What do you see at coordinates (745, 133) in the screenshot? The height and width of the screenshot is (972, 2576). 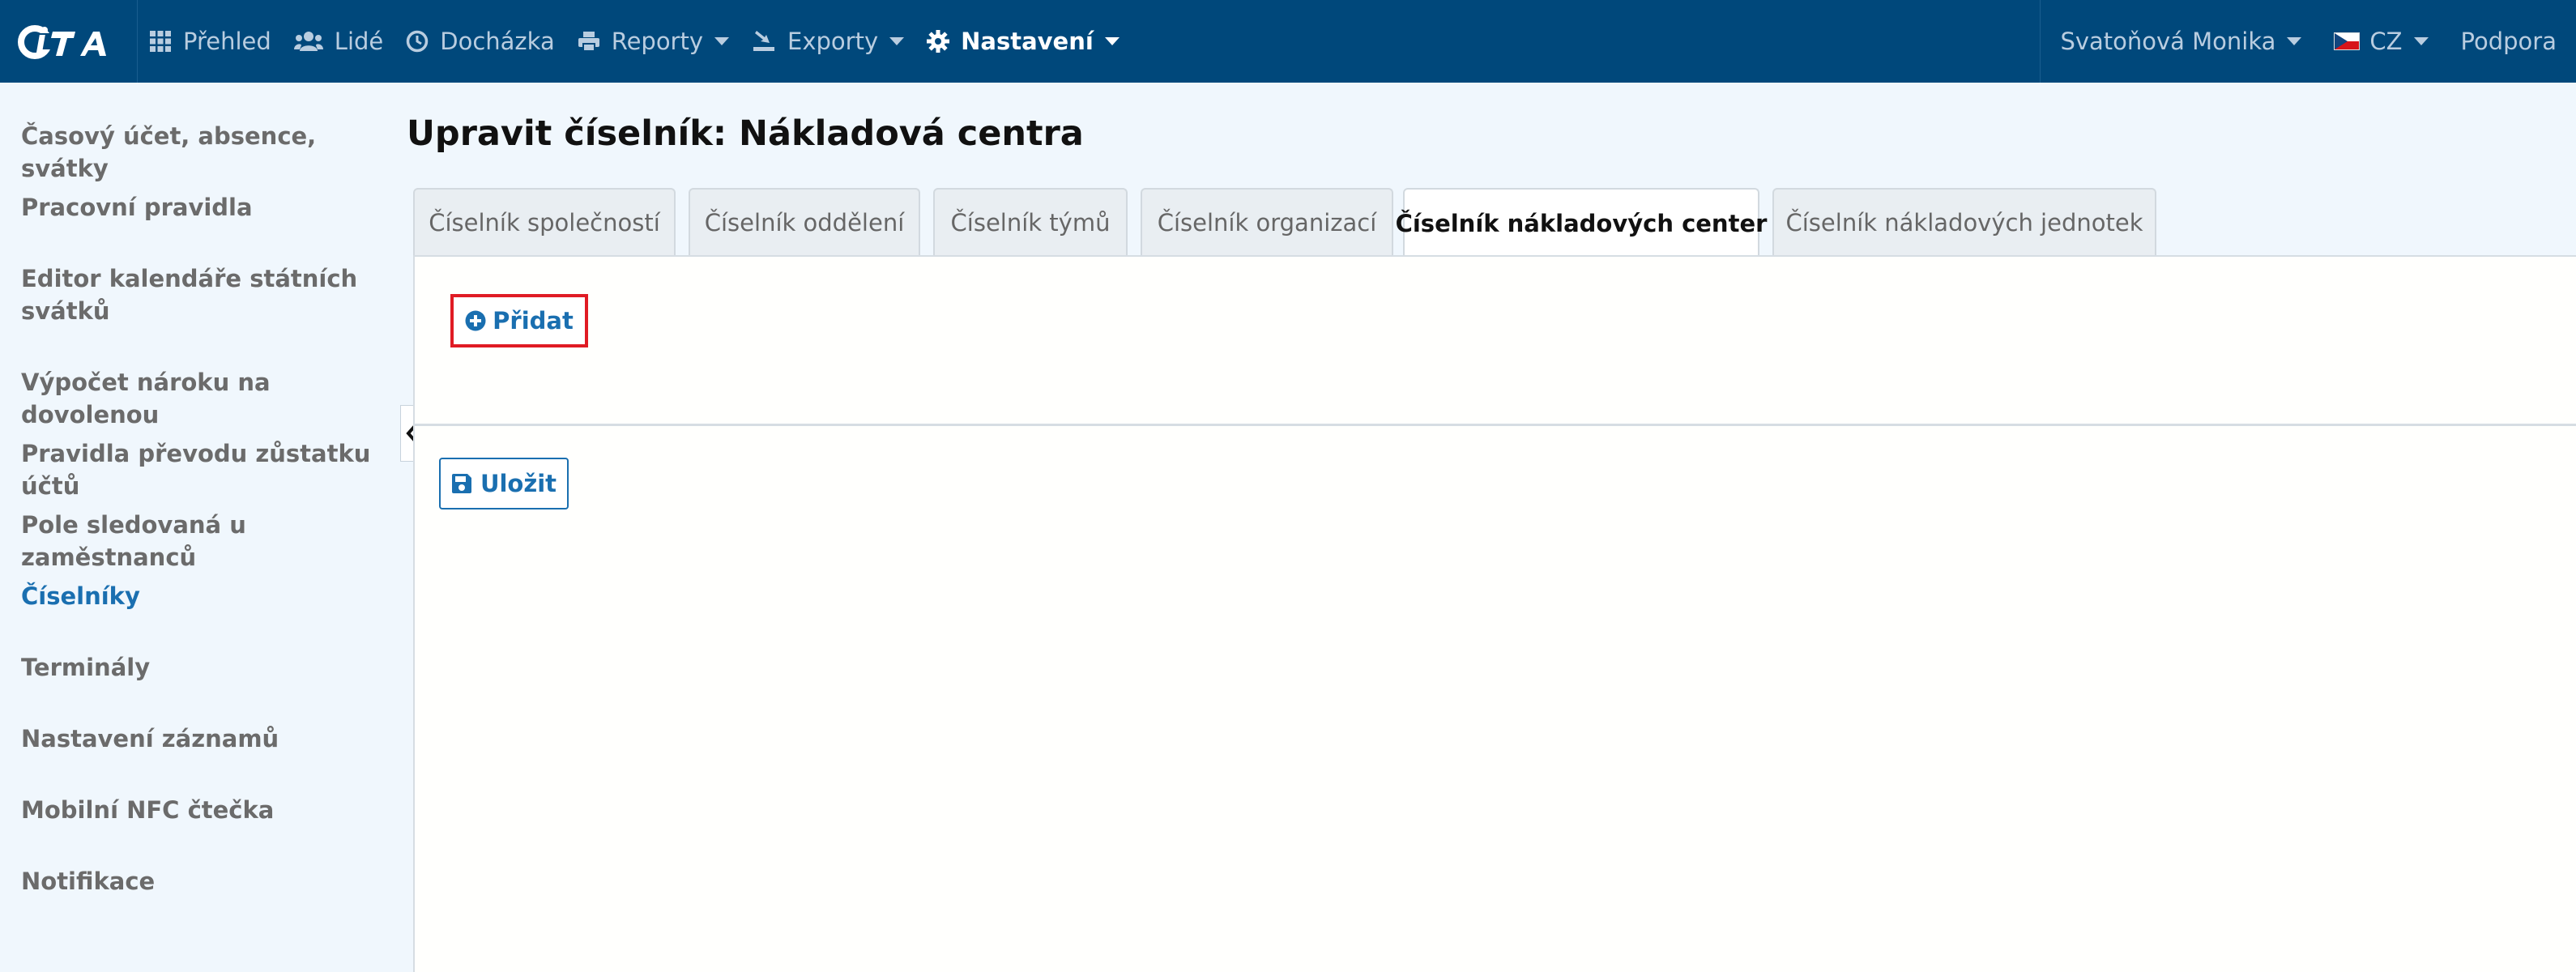 I see `page-title: Upravit číselník: Nákladová centra` at bounding box center [745, 133].